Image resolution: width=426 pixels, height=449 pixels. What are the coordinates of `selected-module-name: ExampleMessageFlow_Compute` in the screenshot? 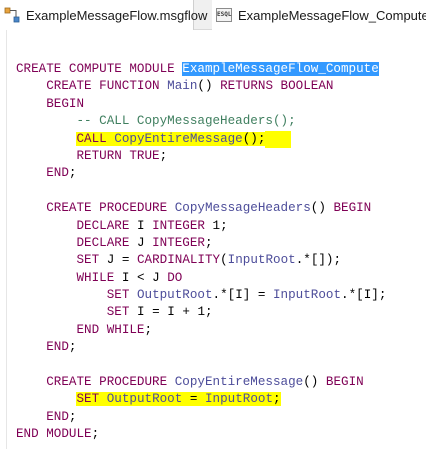 It's located at (280, 69).